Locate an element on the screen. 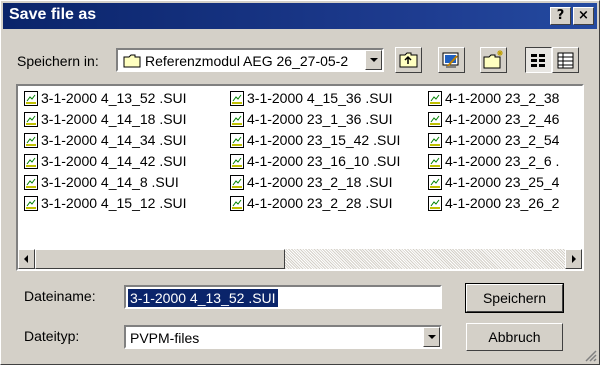 Image resolution: width=605 pixels, height=365 pixels. scroll-left-button is located at coordinates (26, 259).